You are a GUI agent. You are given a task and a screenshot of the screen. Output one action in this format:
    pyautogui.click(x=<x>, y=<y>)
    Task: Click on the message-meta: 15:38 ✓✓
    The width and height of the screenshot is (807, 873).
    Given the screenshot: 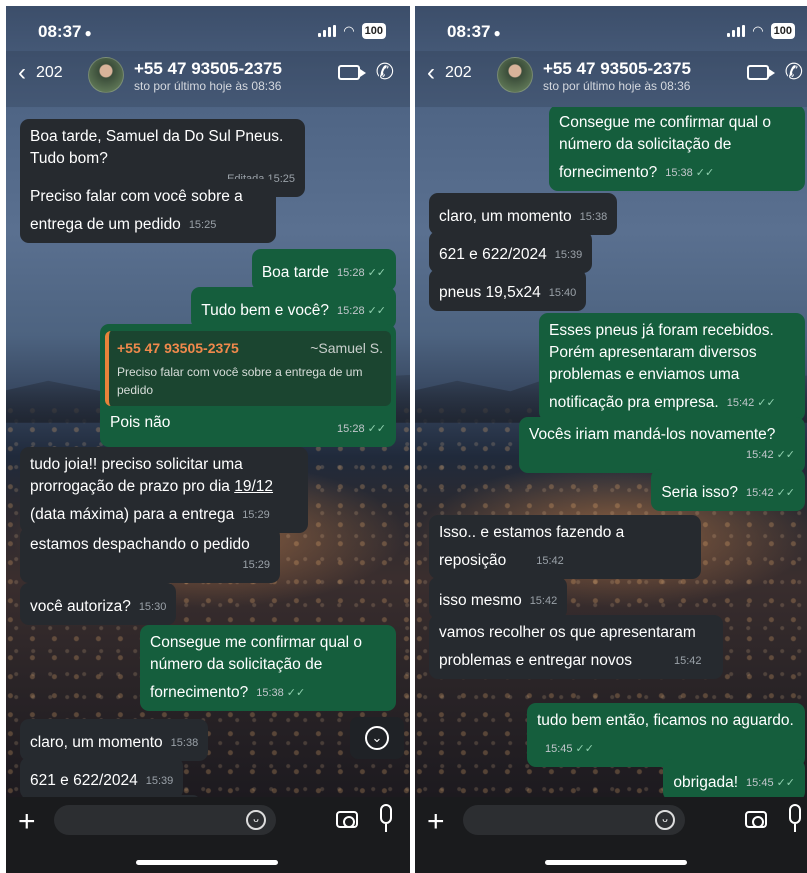 What is the action you would take?
    pyautogui.click(x=281, y=693)
    